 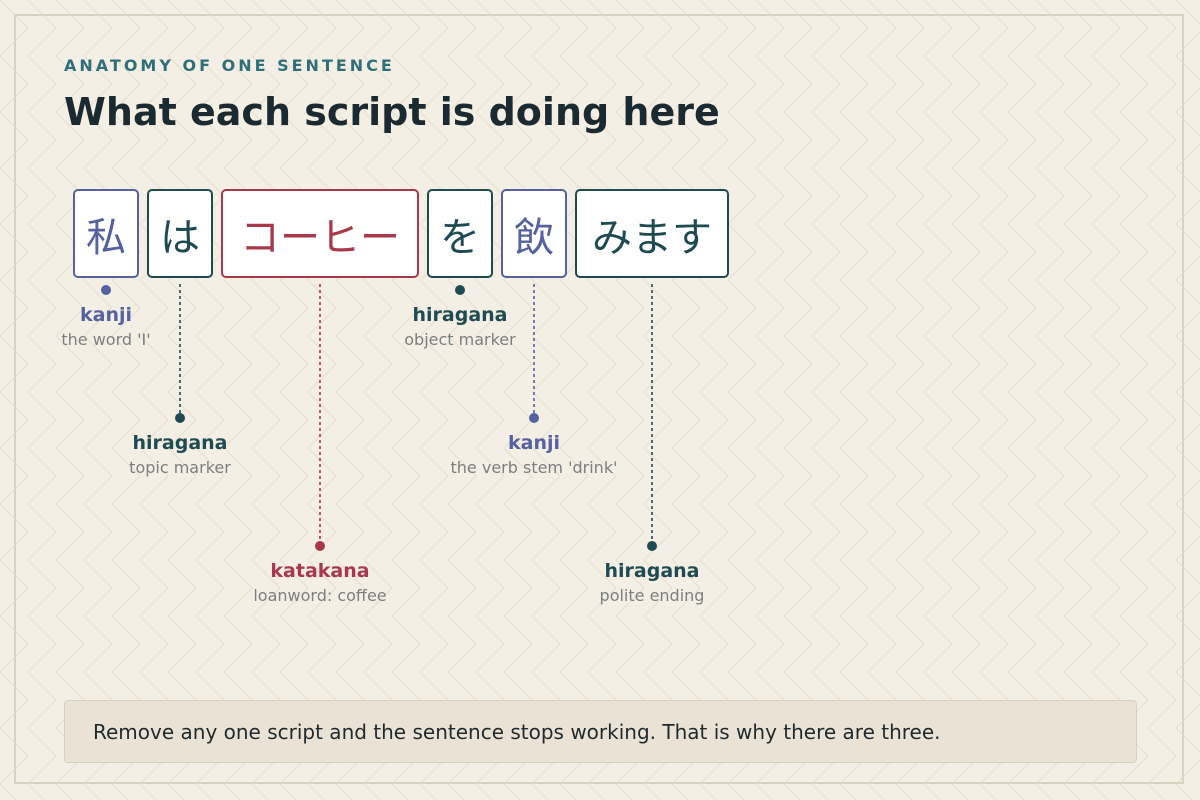 I want to click on tile-wo: を, so click(x=460, y=233).